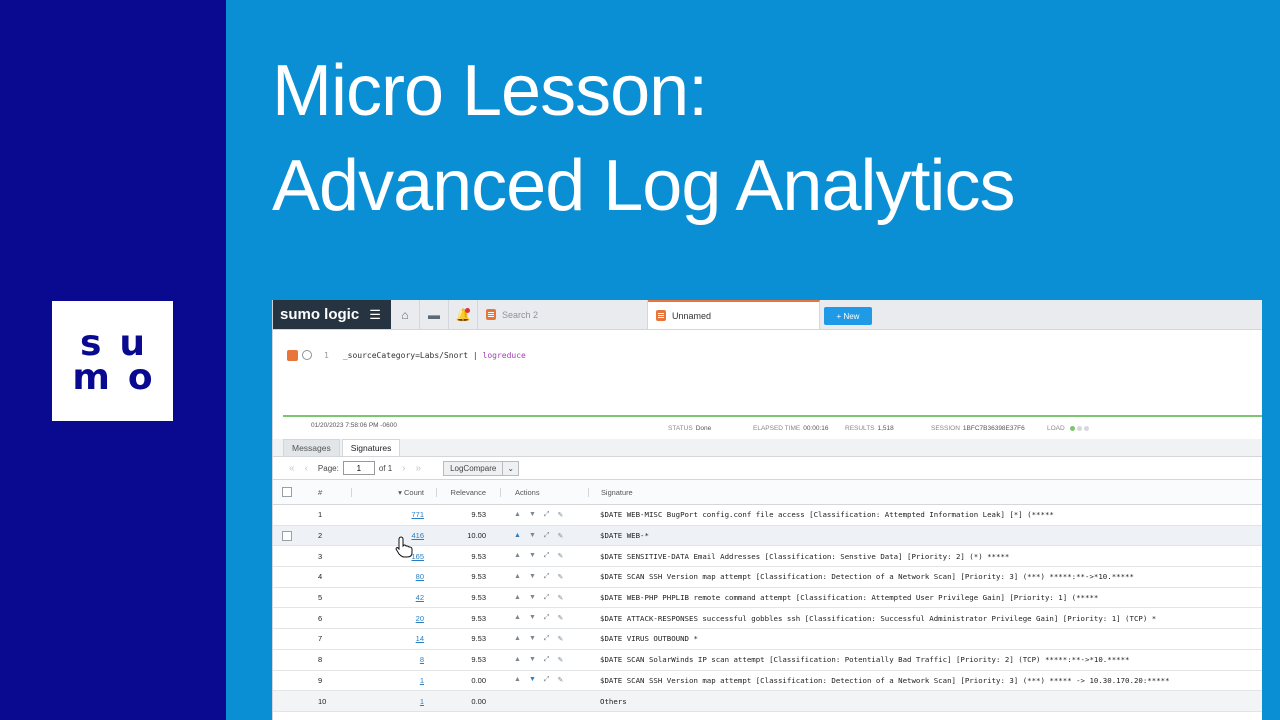 The height and width of the screenshot is (720, 1280). I want to click on hamburger-icon: ☰, so click(375, 315).